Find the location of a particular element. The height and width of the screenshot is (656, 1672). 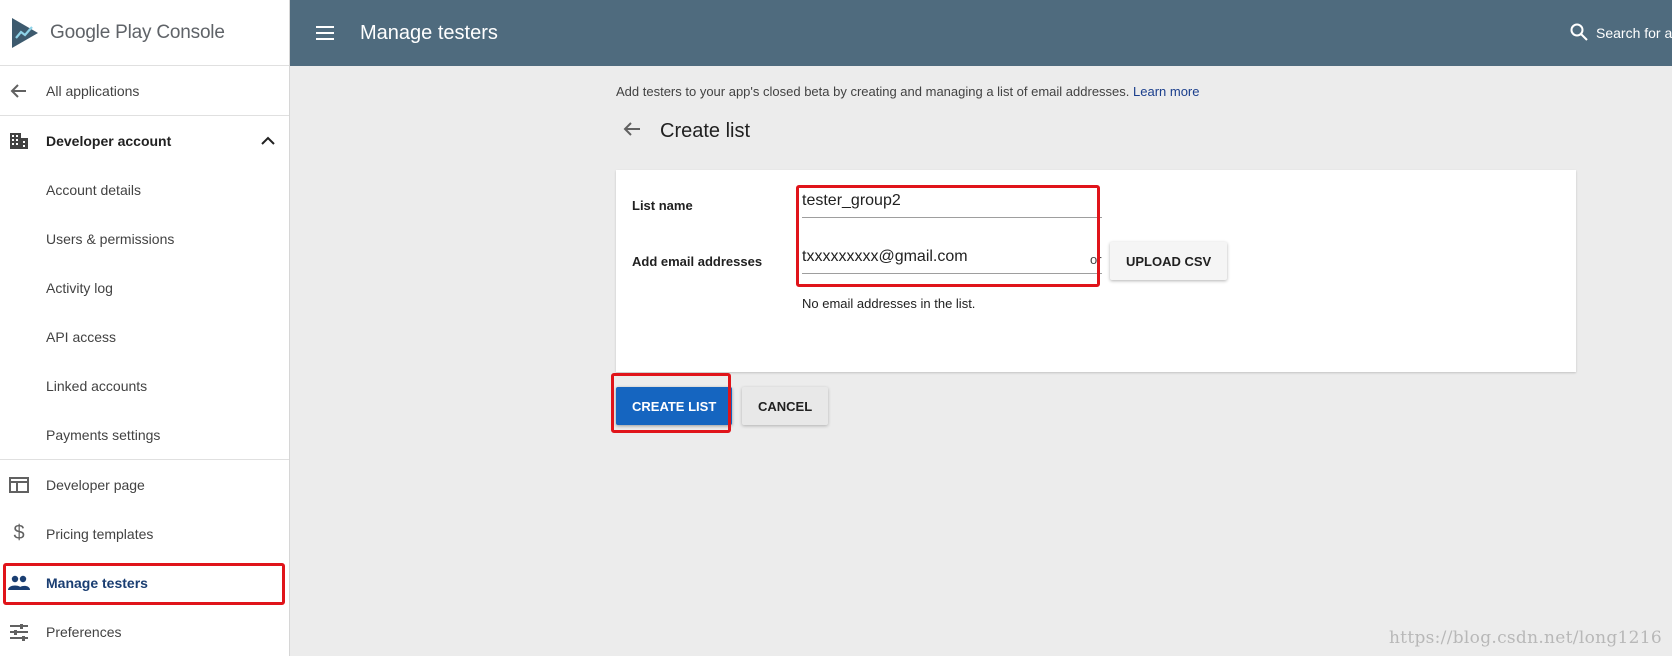

sidebar-item-users-permissions: Users & permissions is located at coordinates (144, 238).